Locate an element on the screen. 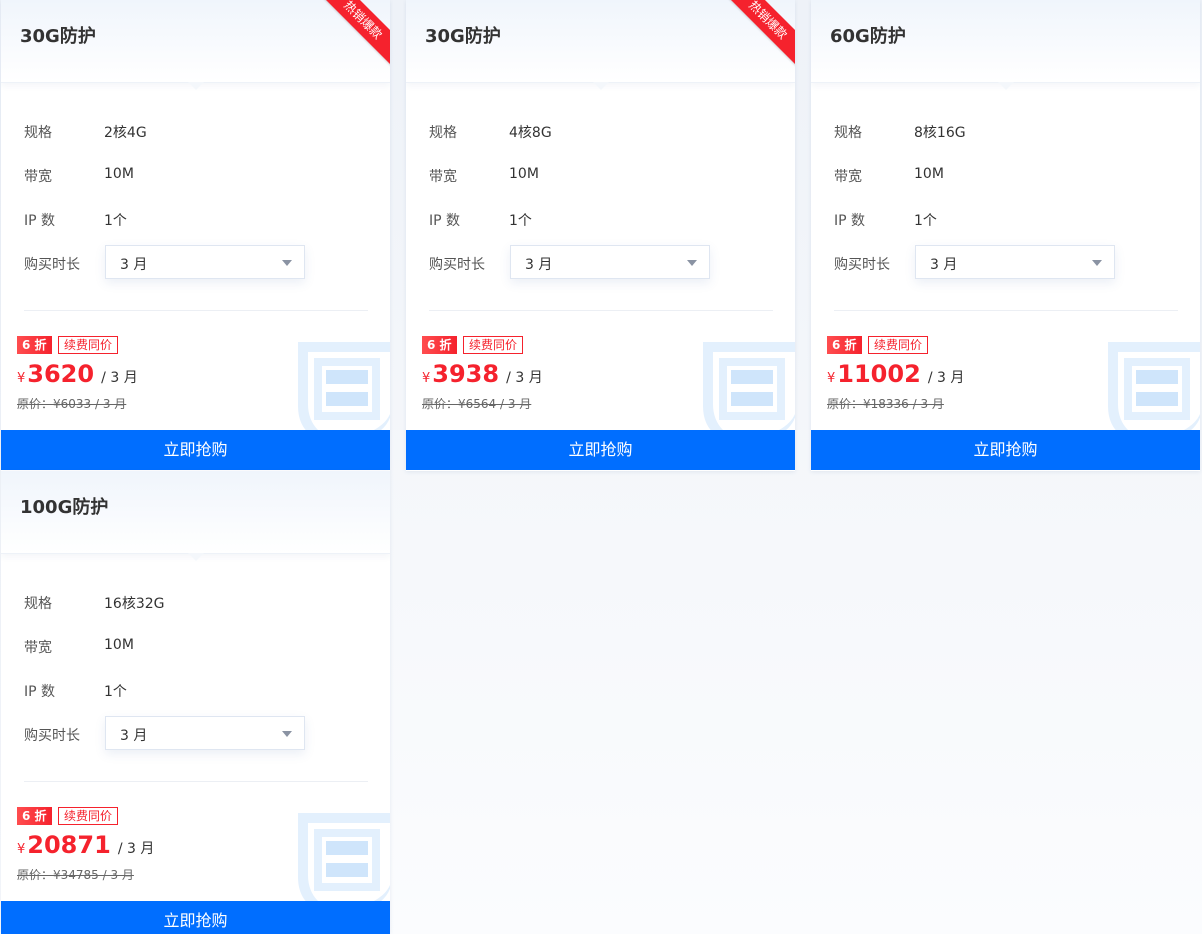 This screenshot has height=934, width=1202. spec-value: 2核4G is located at coordinates (125, 133).